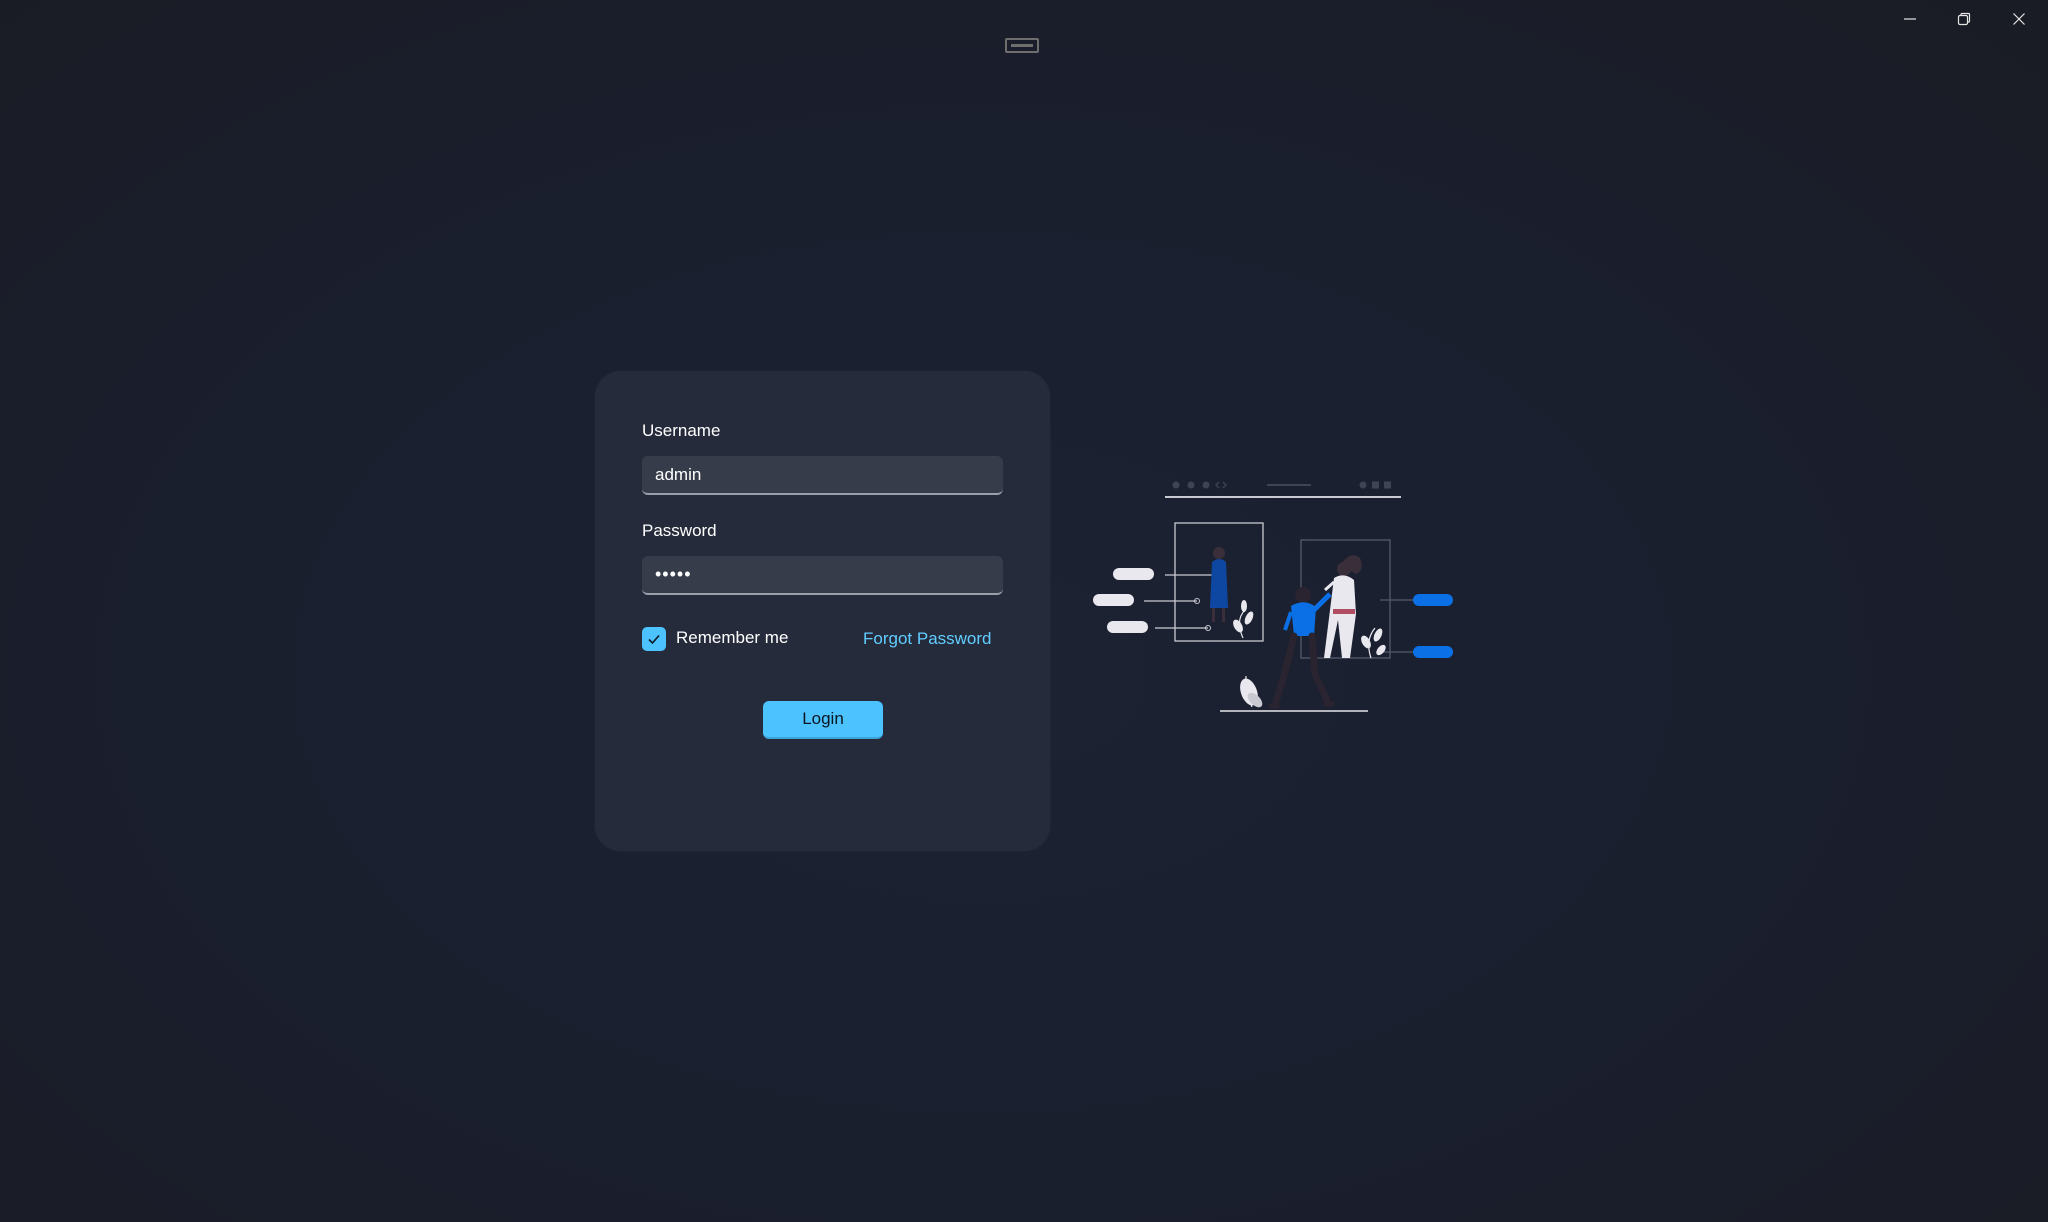  I want to click on remember-me-label: Remember me, so click(732, 638).